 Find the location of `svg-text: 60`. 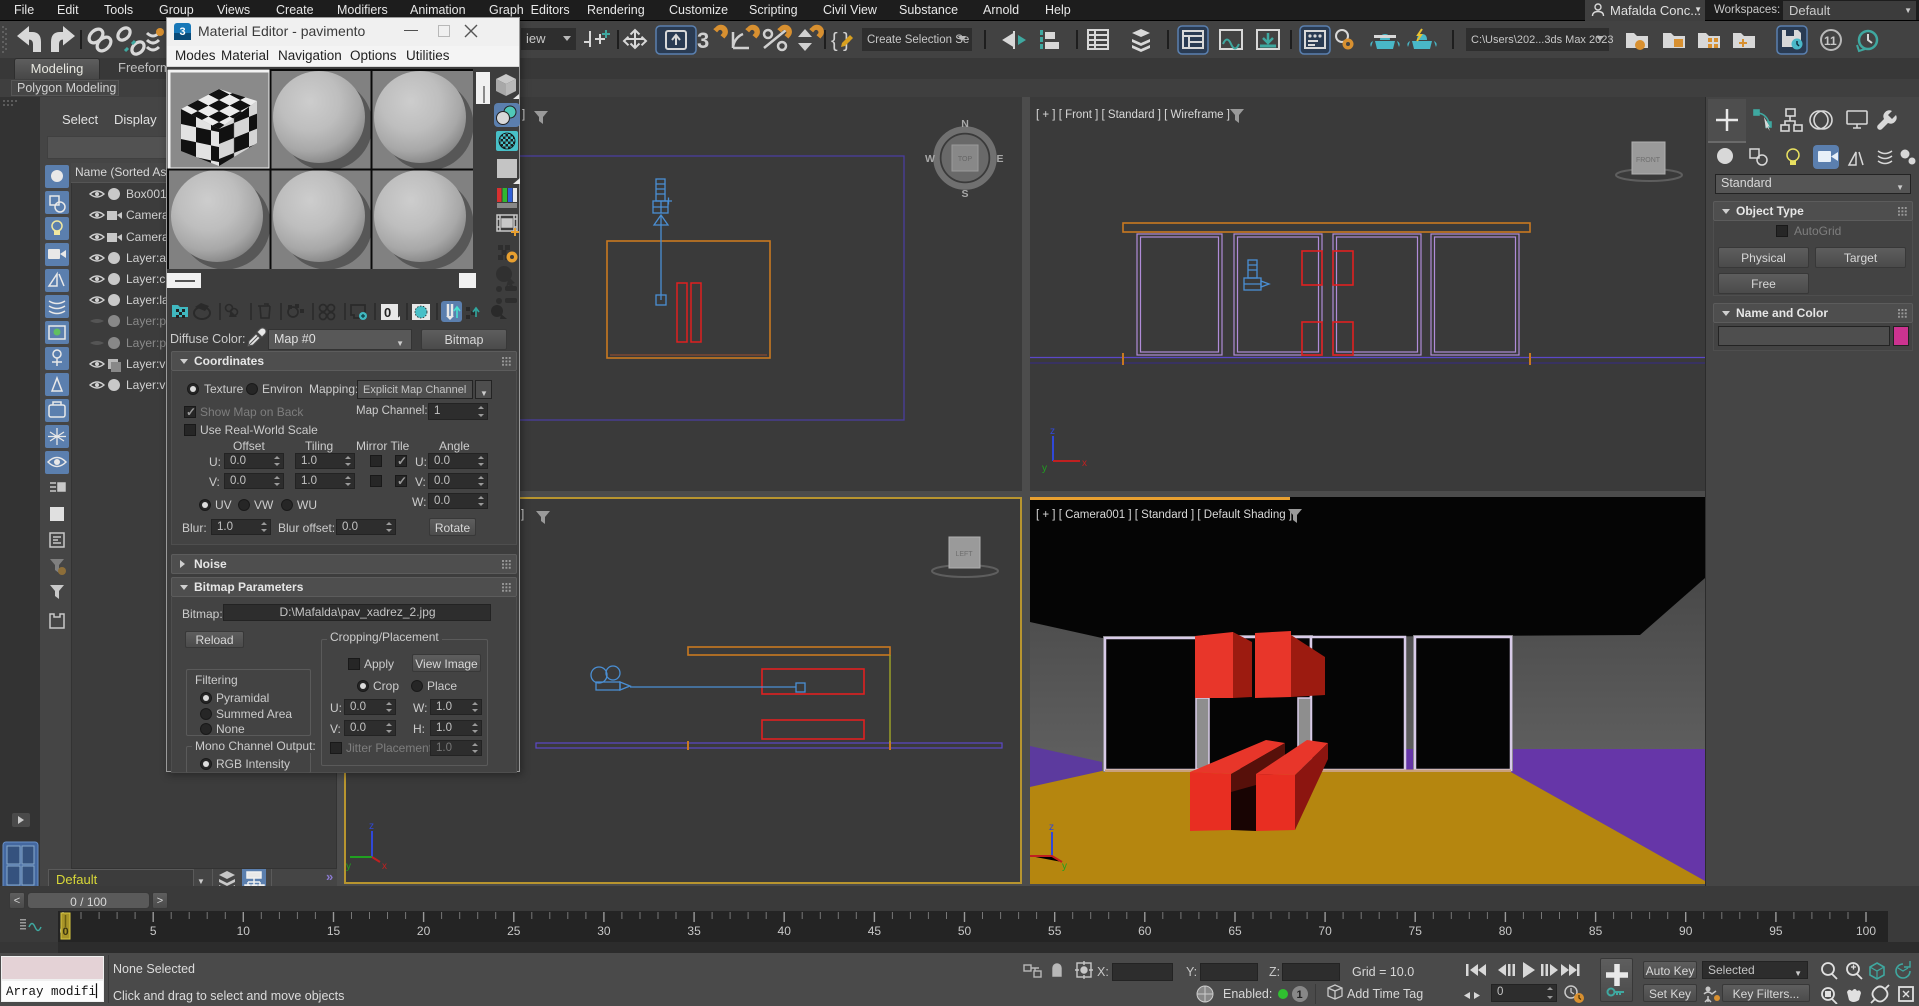

svg-text: 60 is located at coordinates (1145, 931).